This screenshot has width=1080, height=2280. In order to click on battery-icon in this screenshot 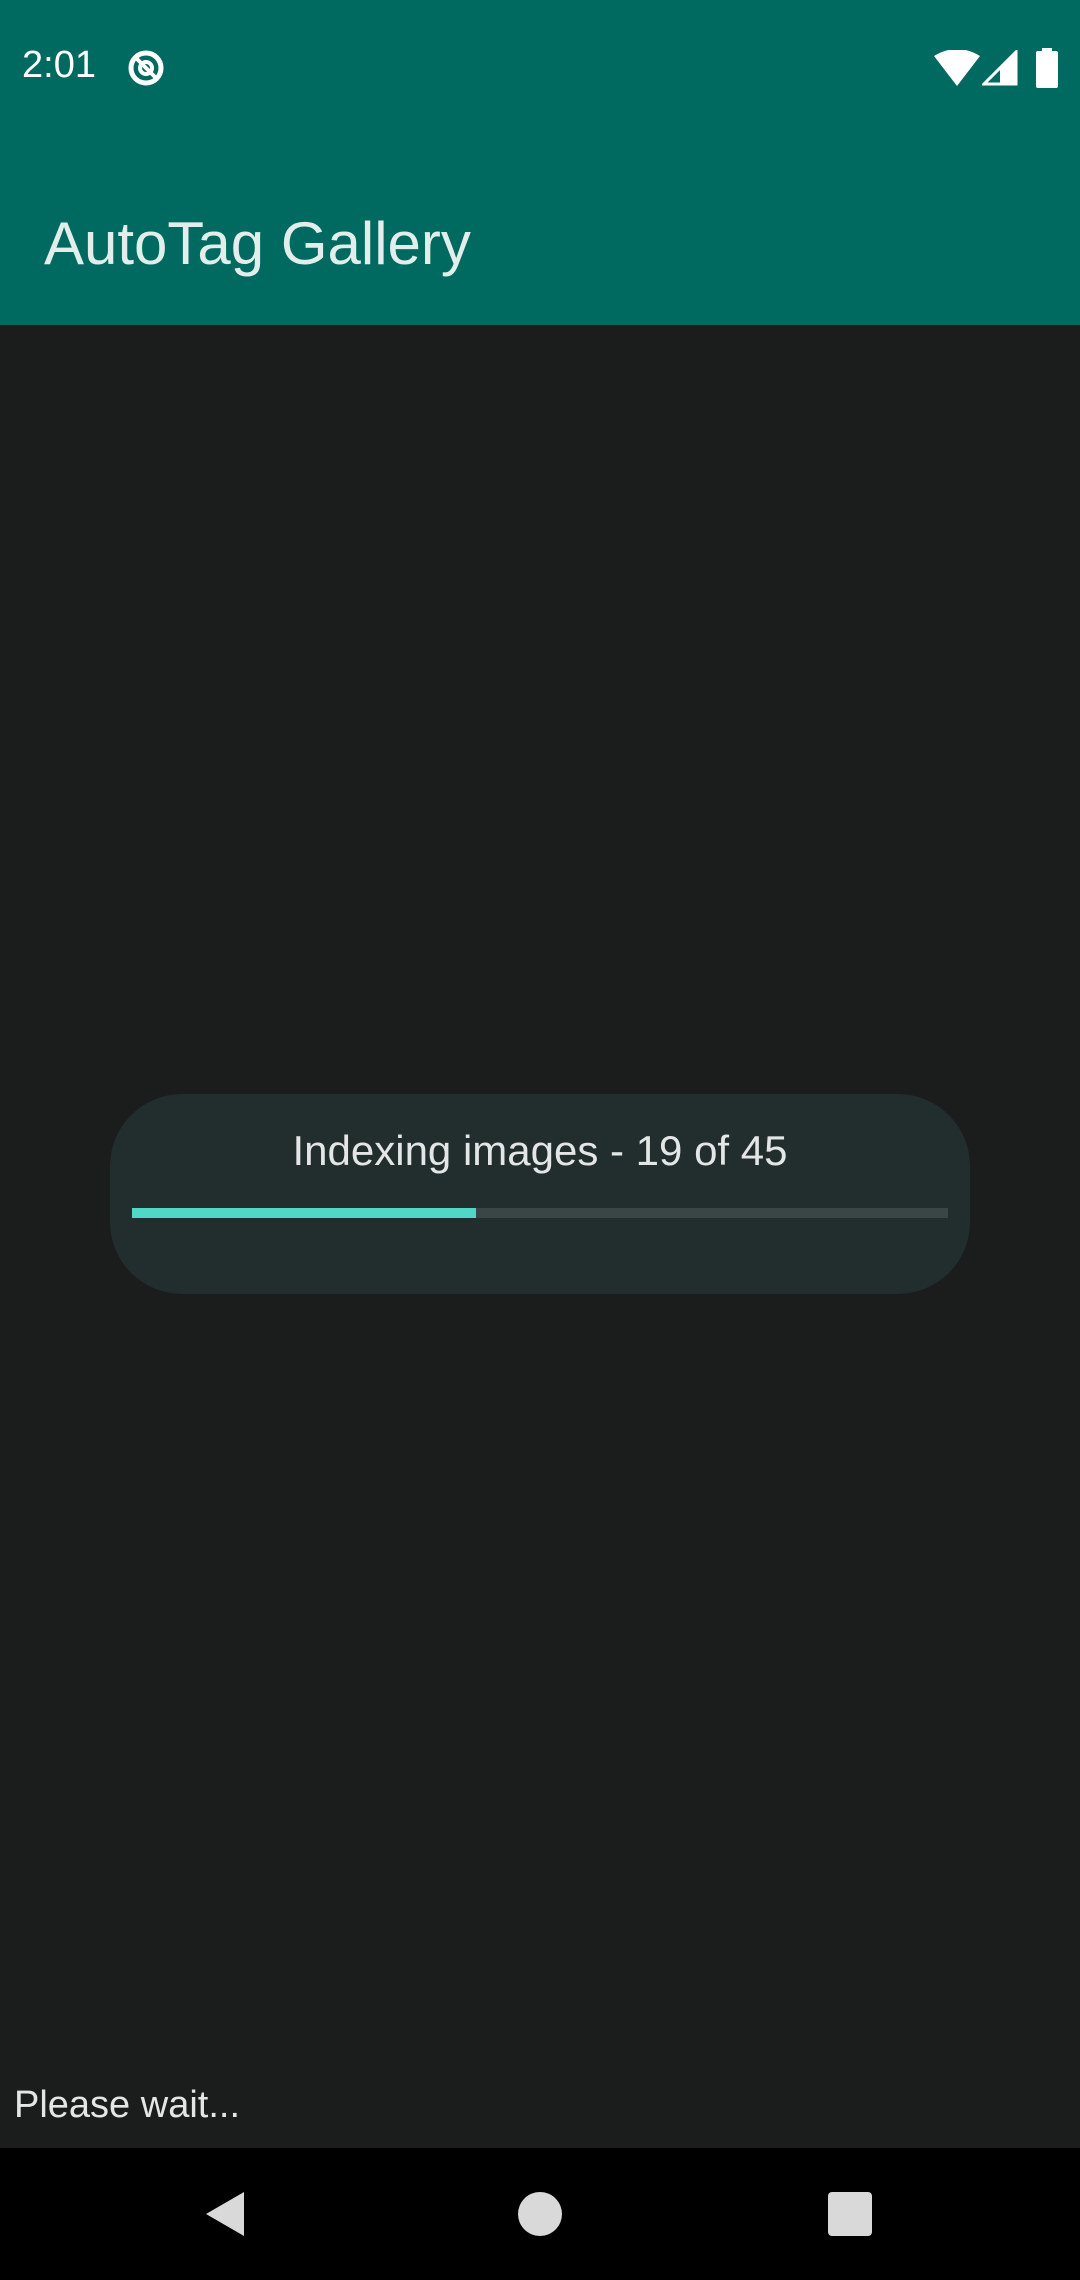, I will do `click(1047, 68)`.